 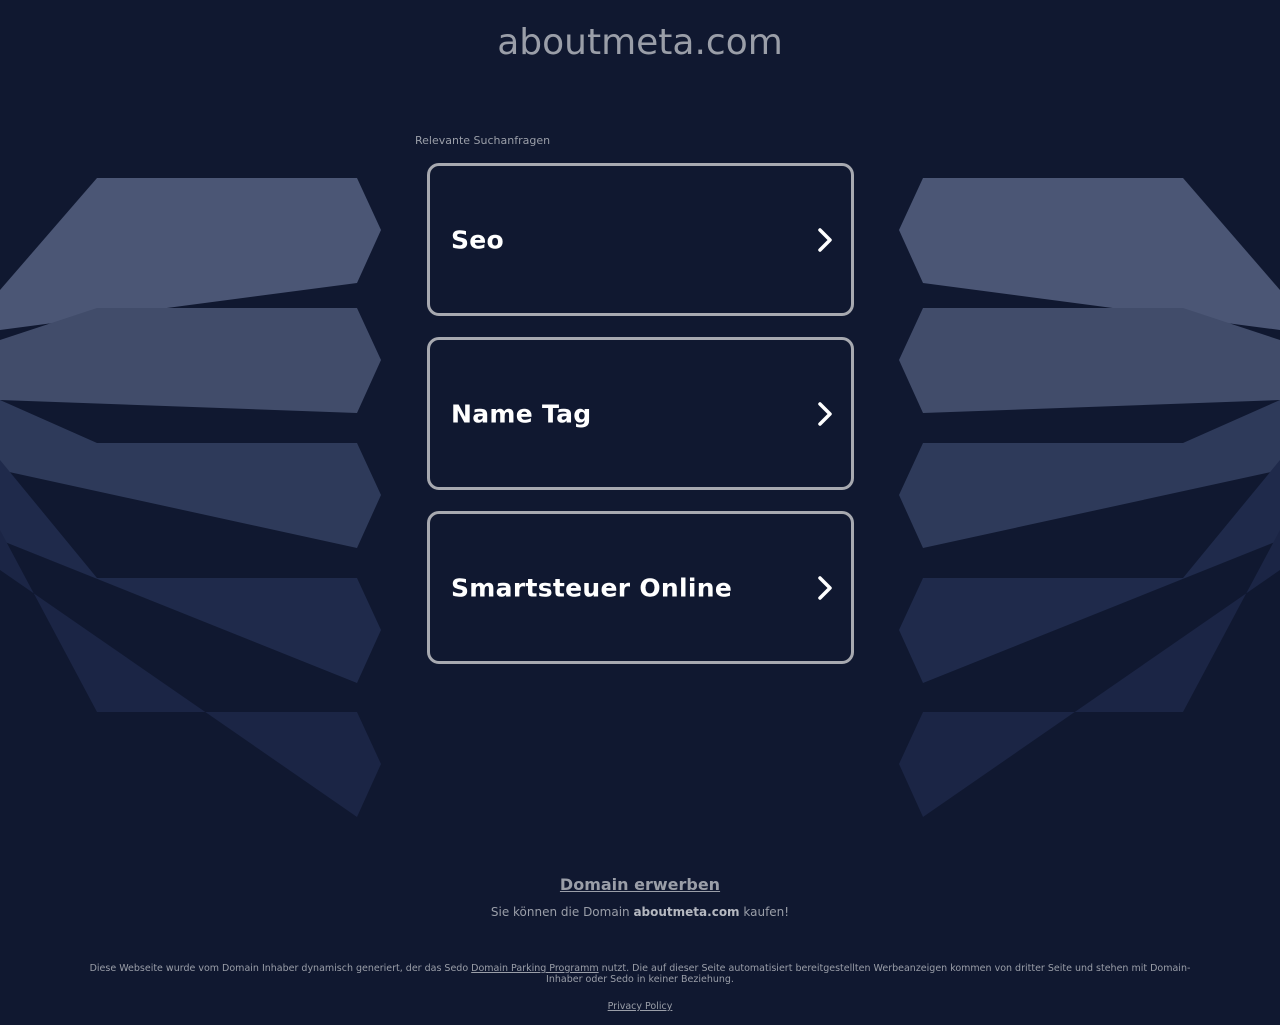 I want to click on related-search-label: Seo, so click(x=478, y=239).